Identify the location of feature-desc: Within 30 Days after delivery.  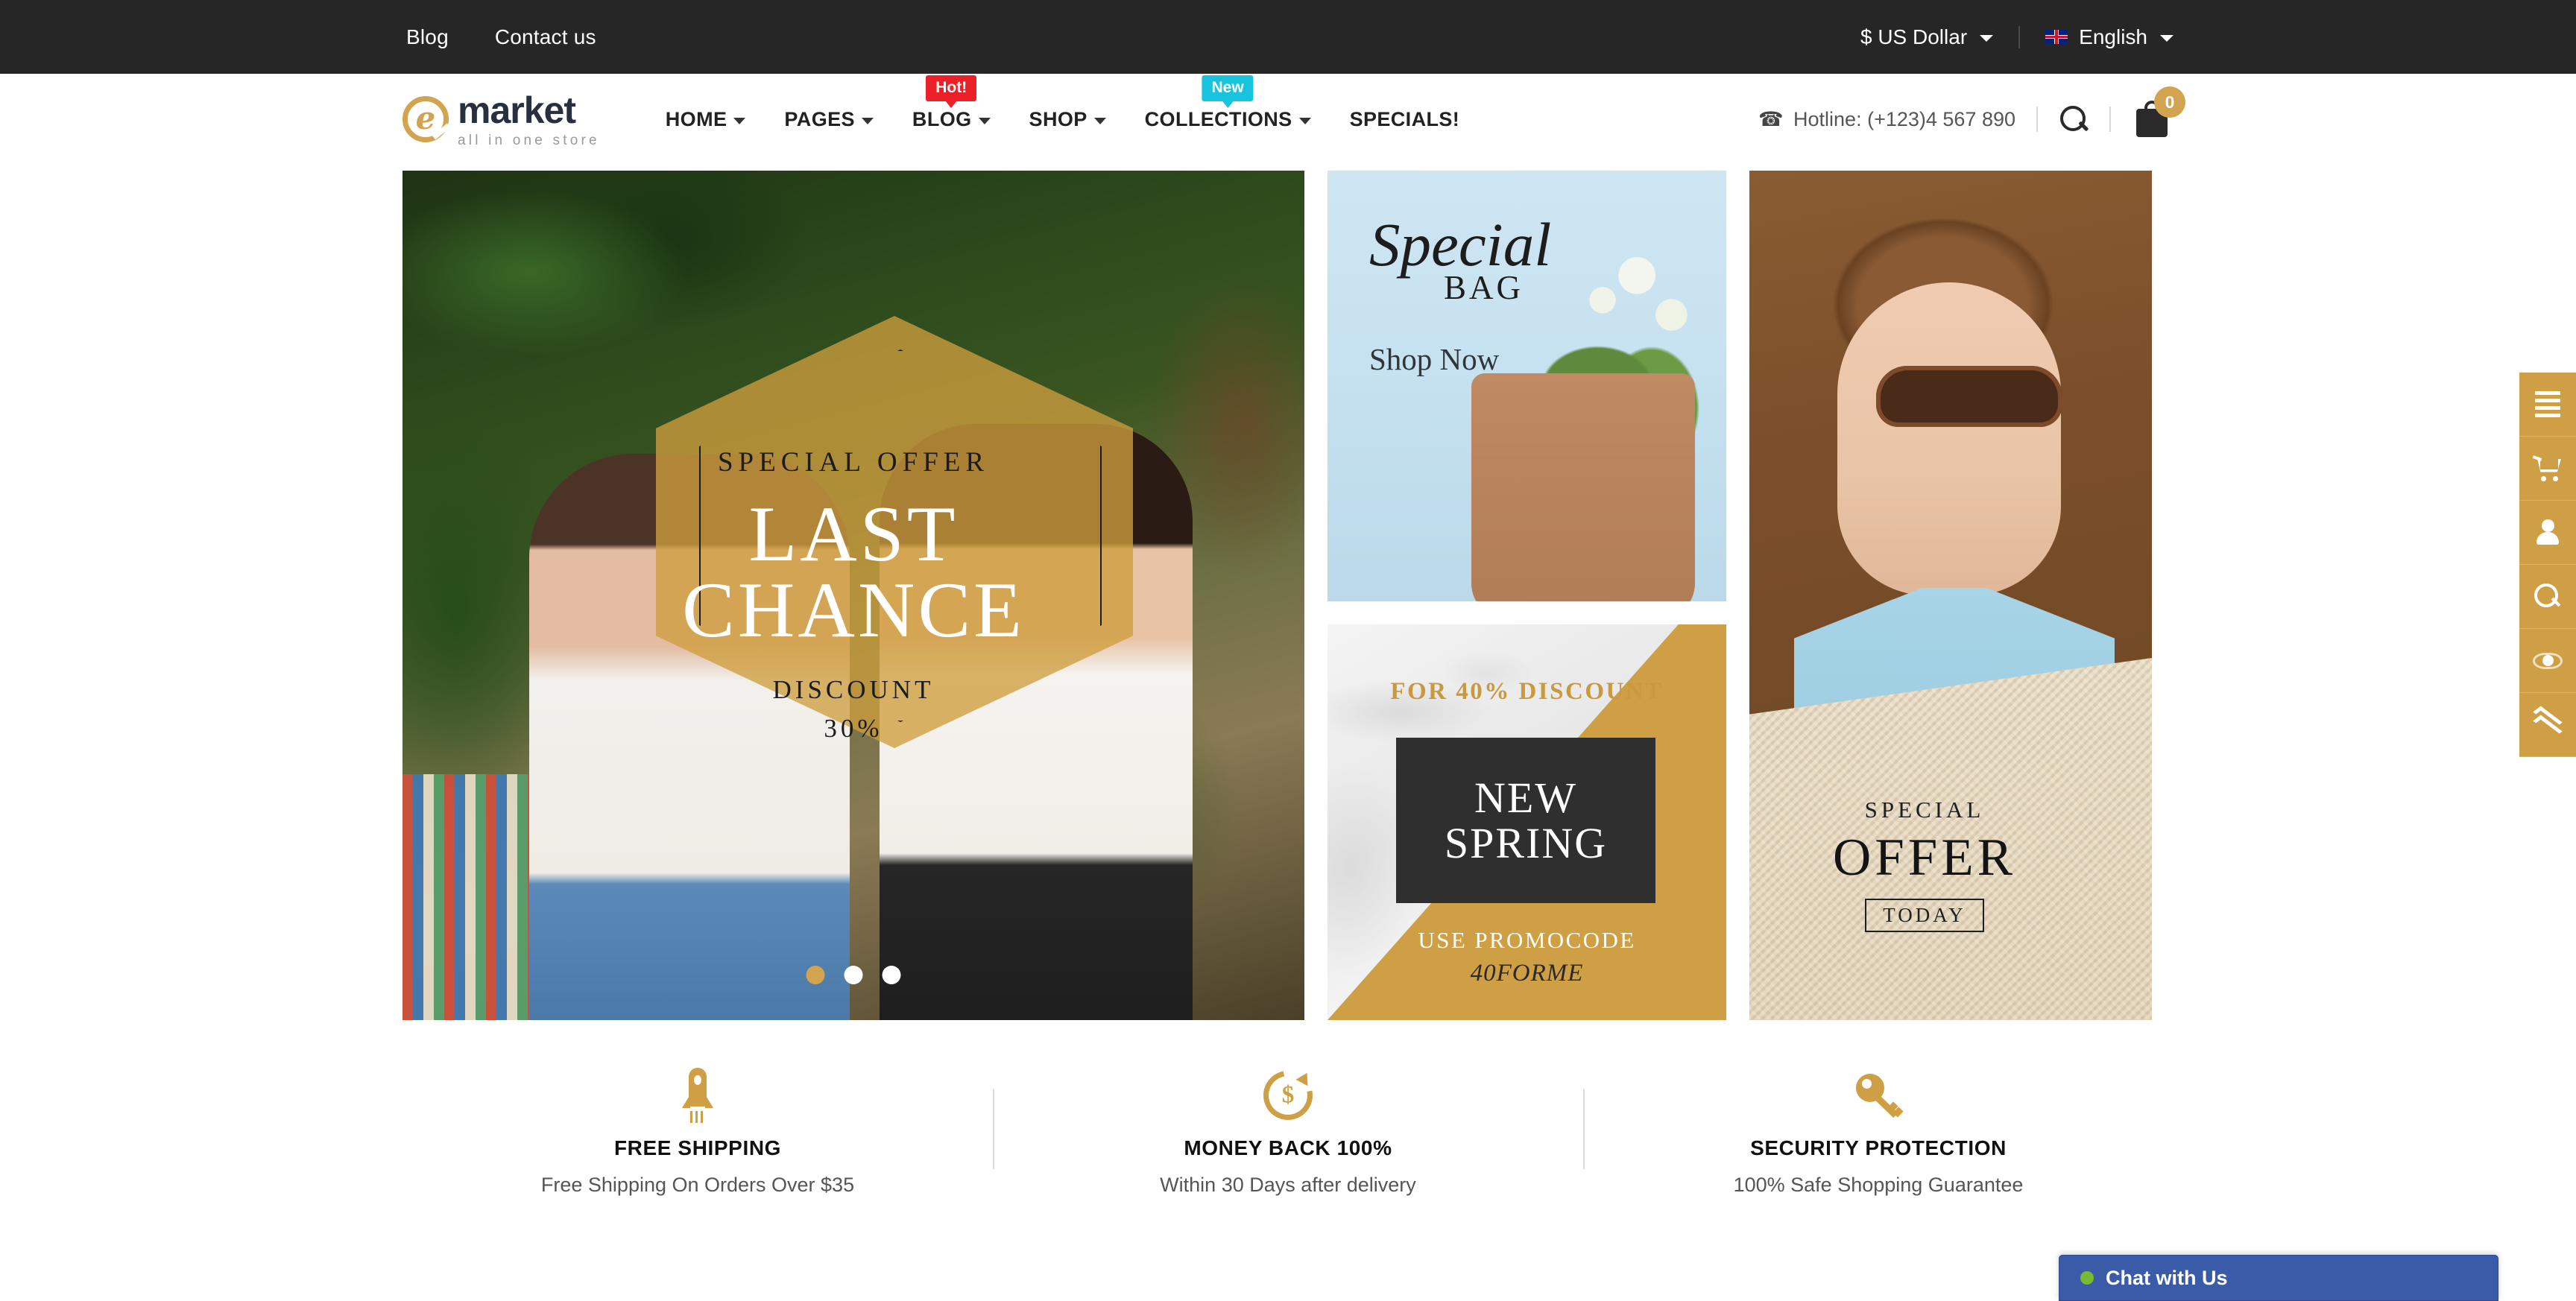
(1288, 1185).